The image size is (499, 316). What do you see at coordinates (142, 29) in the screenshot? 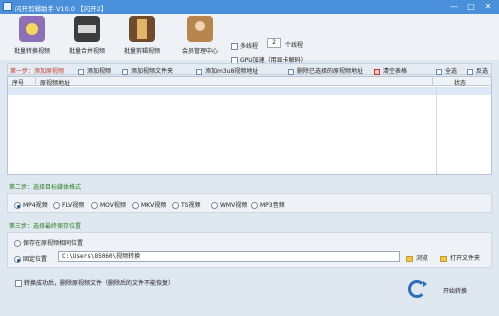
I see `film-cut-icon` at bounding box center [142, 29].